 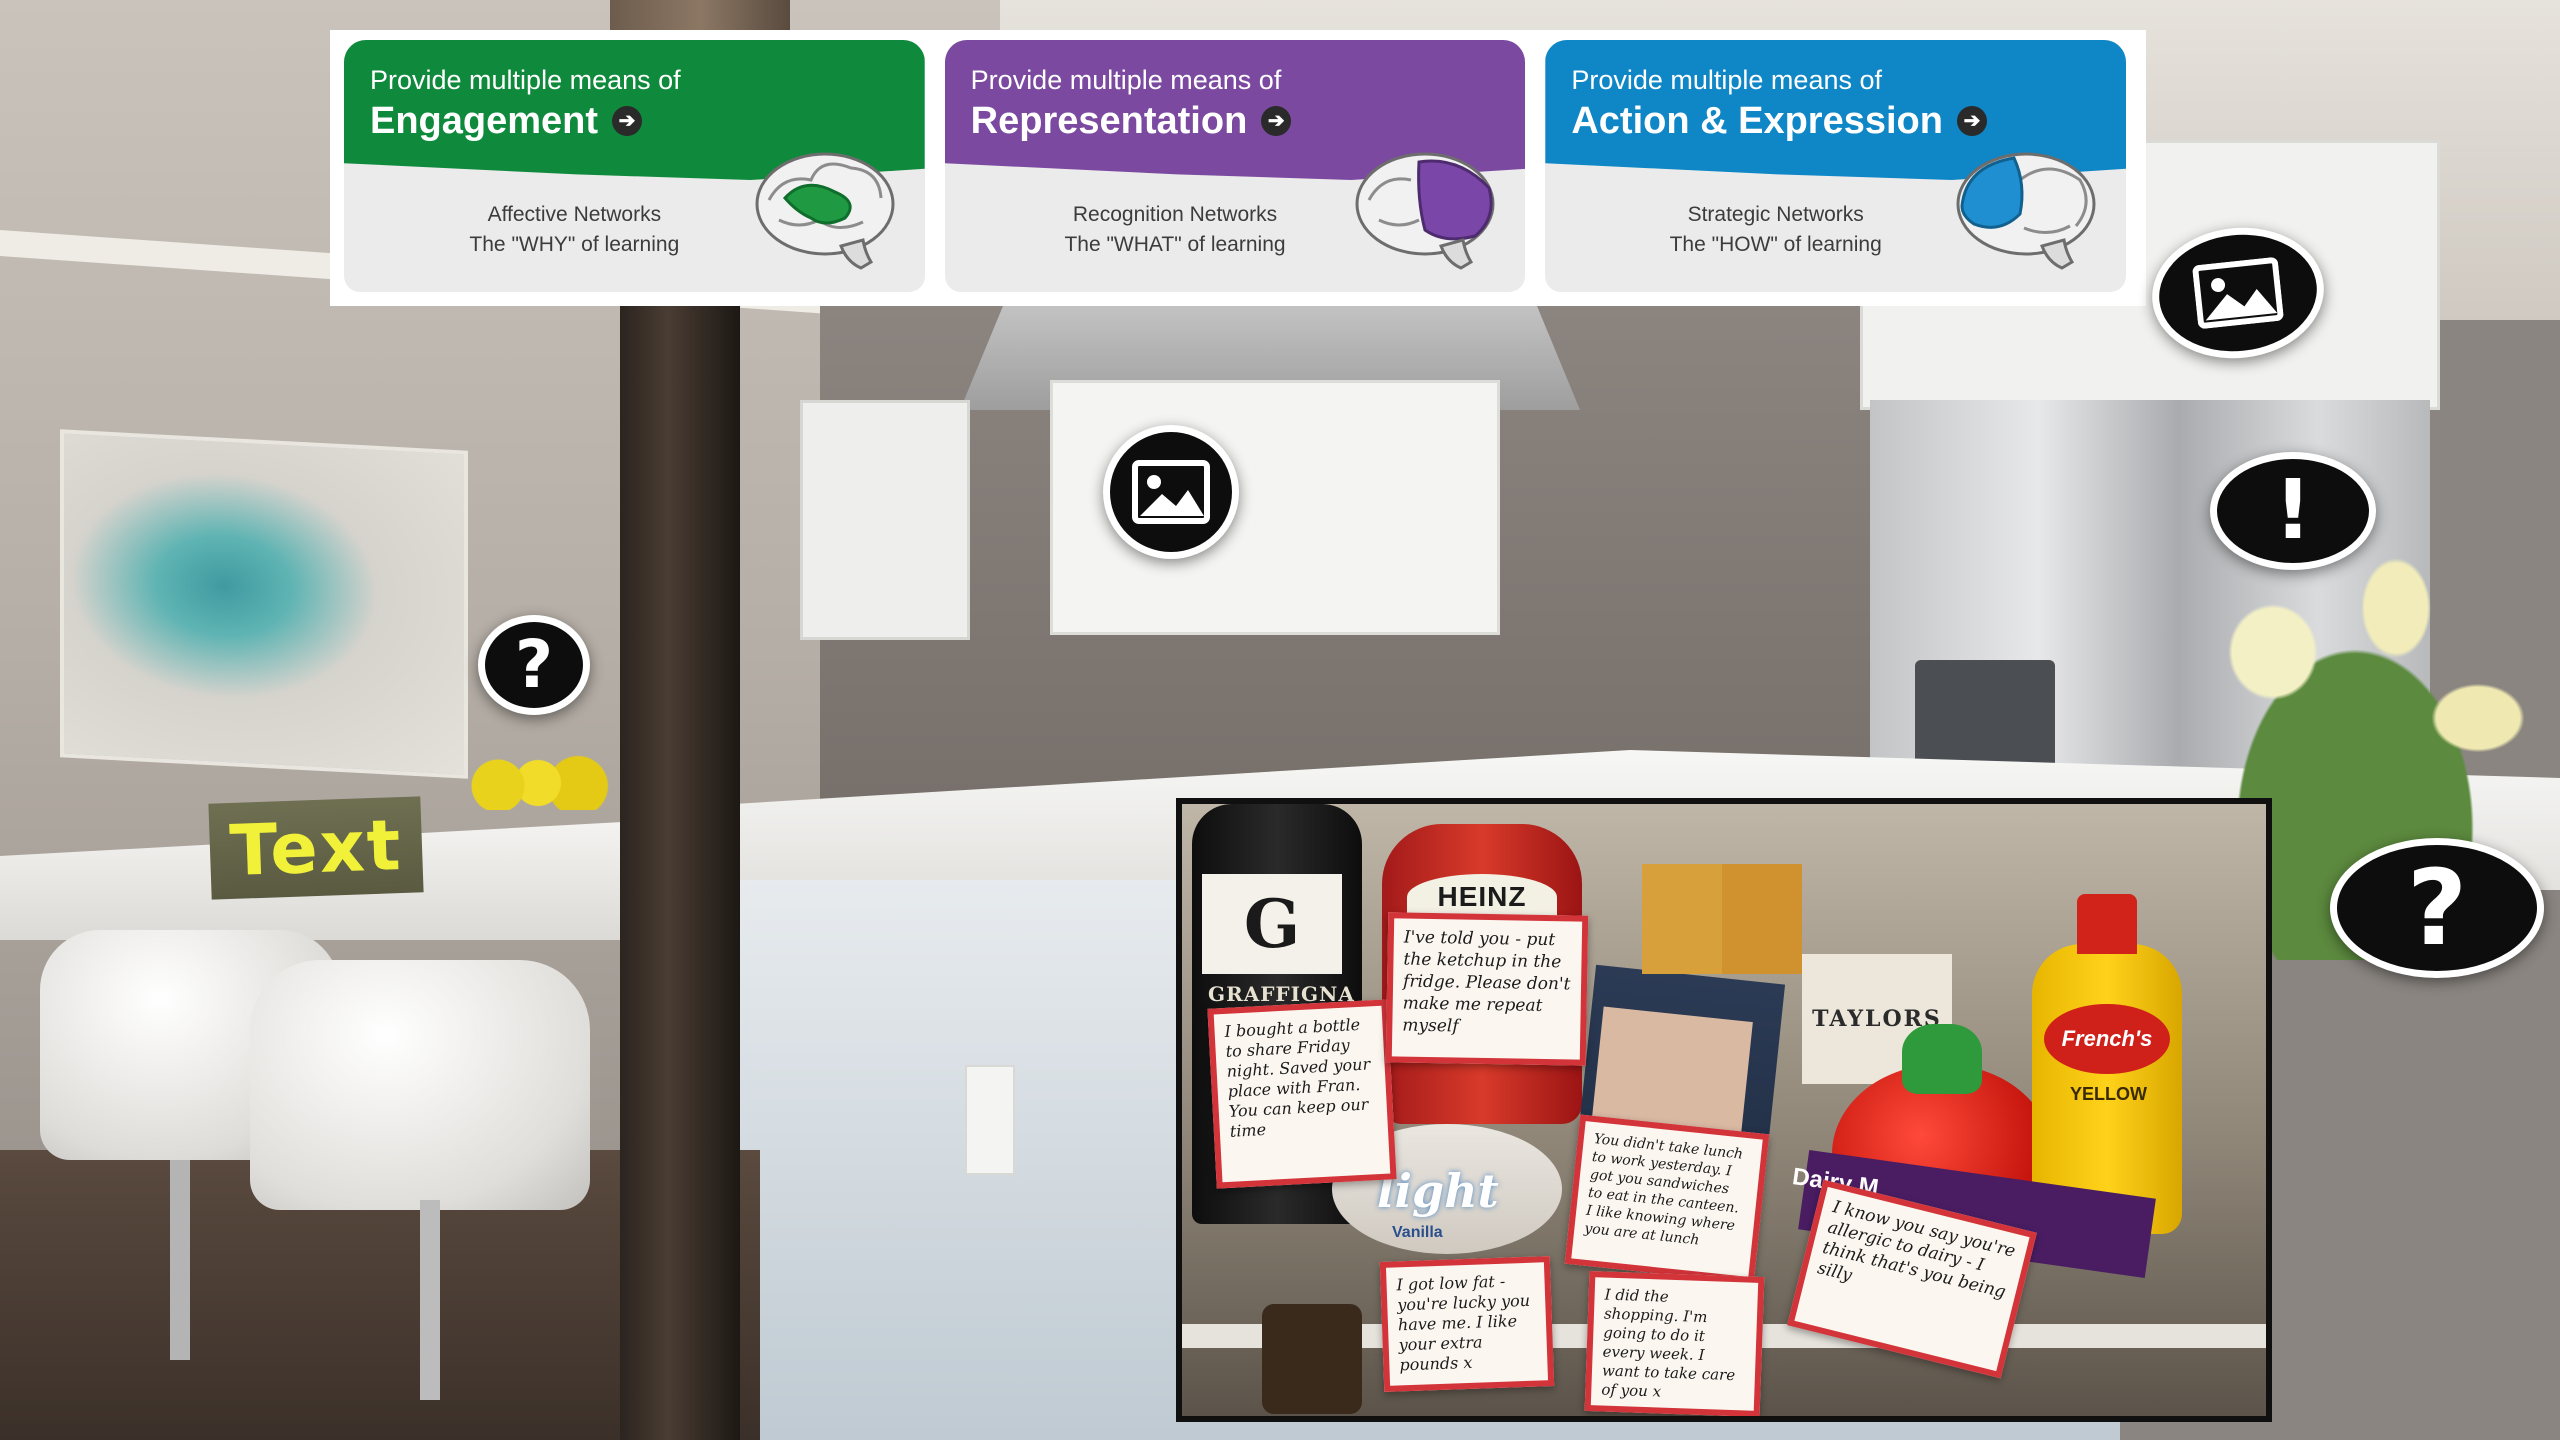 I want to click on udl-title-text: Action & Expression, so click(x=1757, y=121).